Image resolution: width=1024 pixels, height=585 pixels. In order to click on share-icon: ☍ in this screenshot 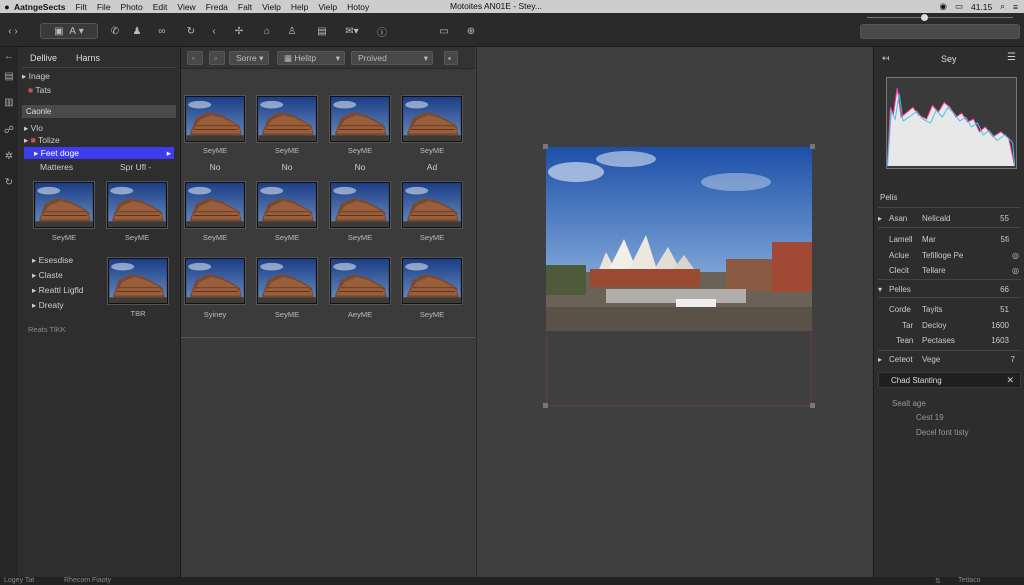, I will do `click(9, 130)`.